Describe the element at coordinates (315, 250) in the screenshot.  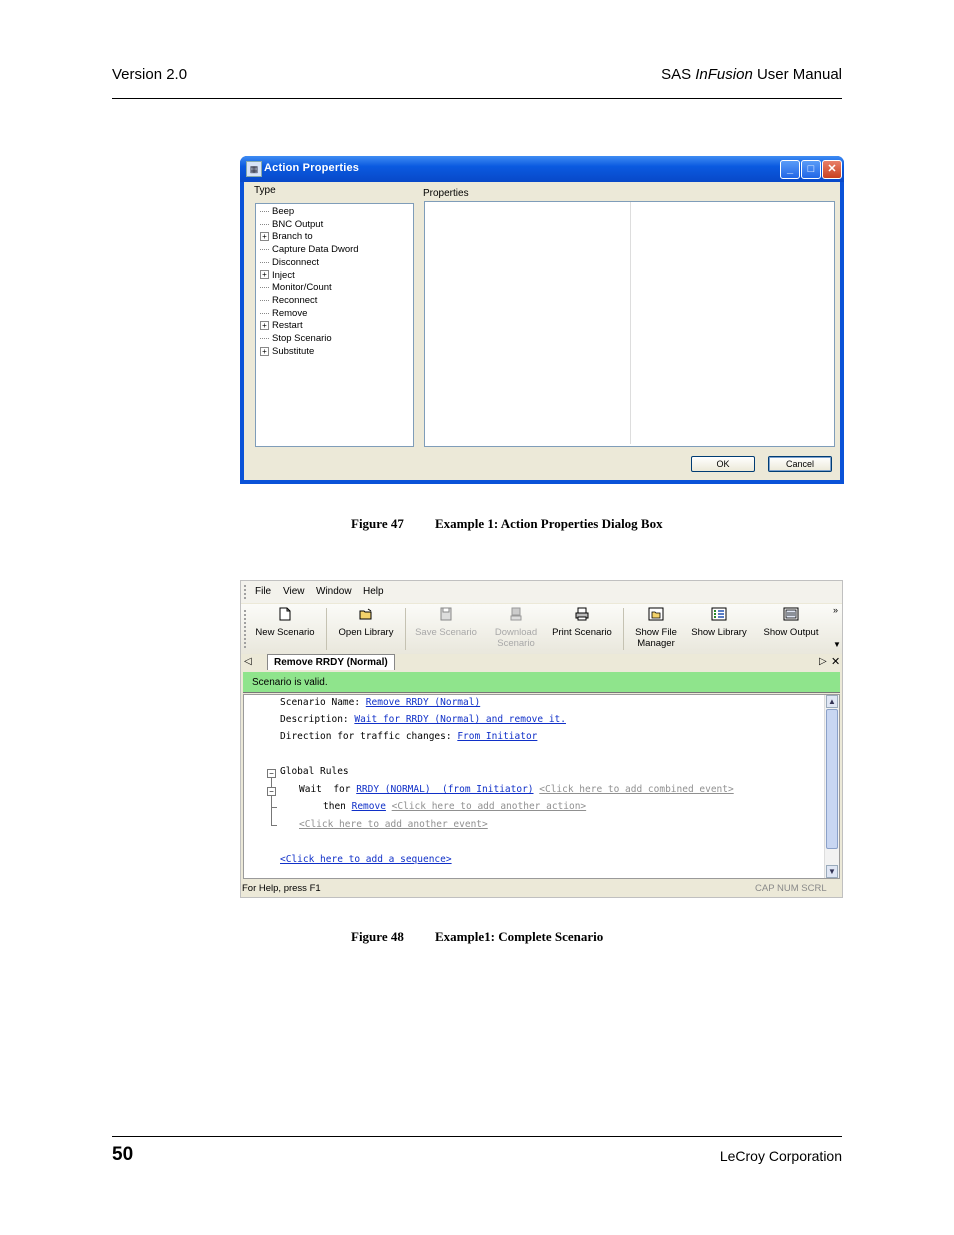
I see `type-tree-item-label: Capture Data Dword` at that location.